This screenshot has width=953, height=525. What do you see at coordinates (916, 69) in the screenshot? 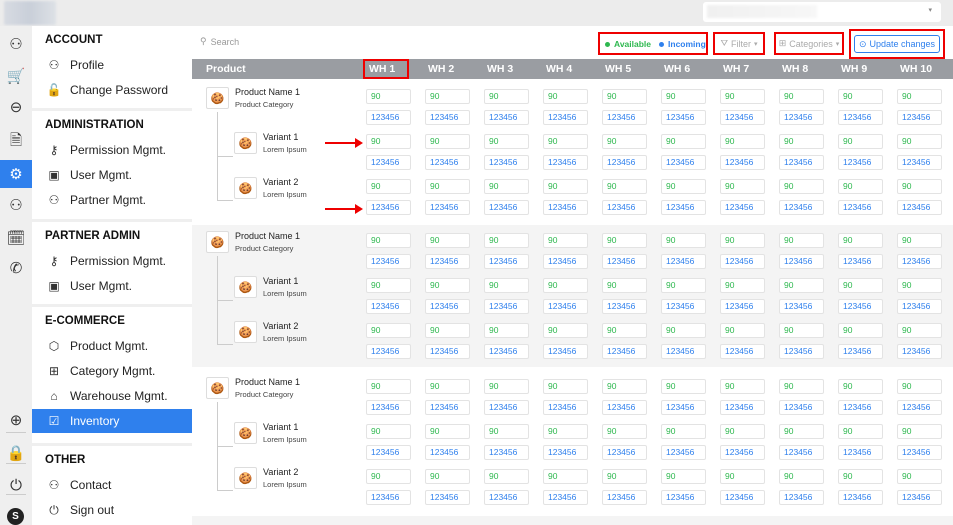
I see `column-wh-10: WH 10` at bounding box center [916, 69].